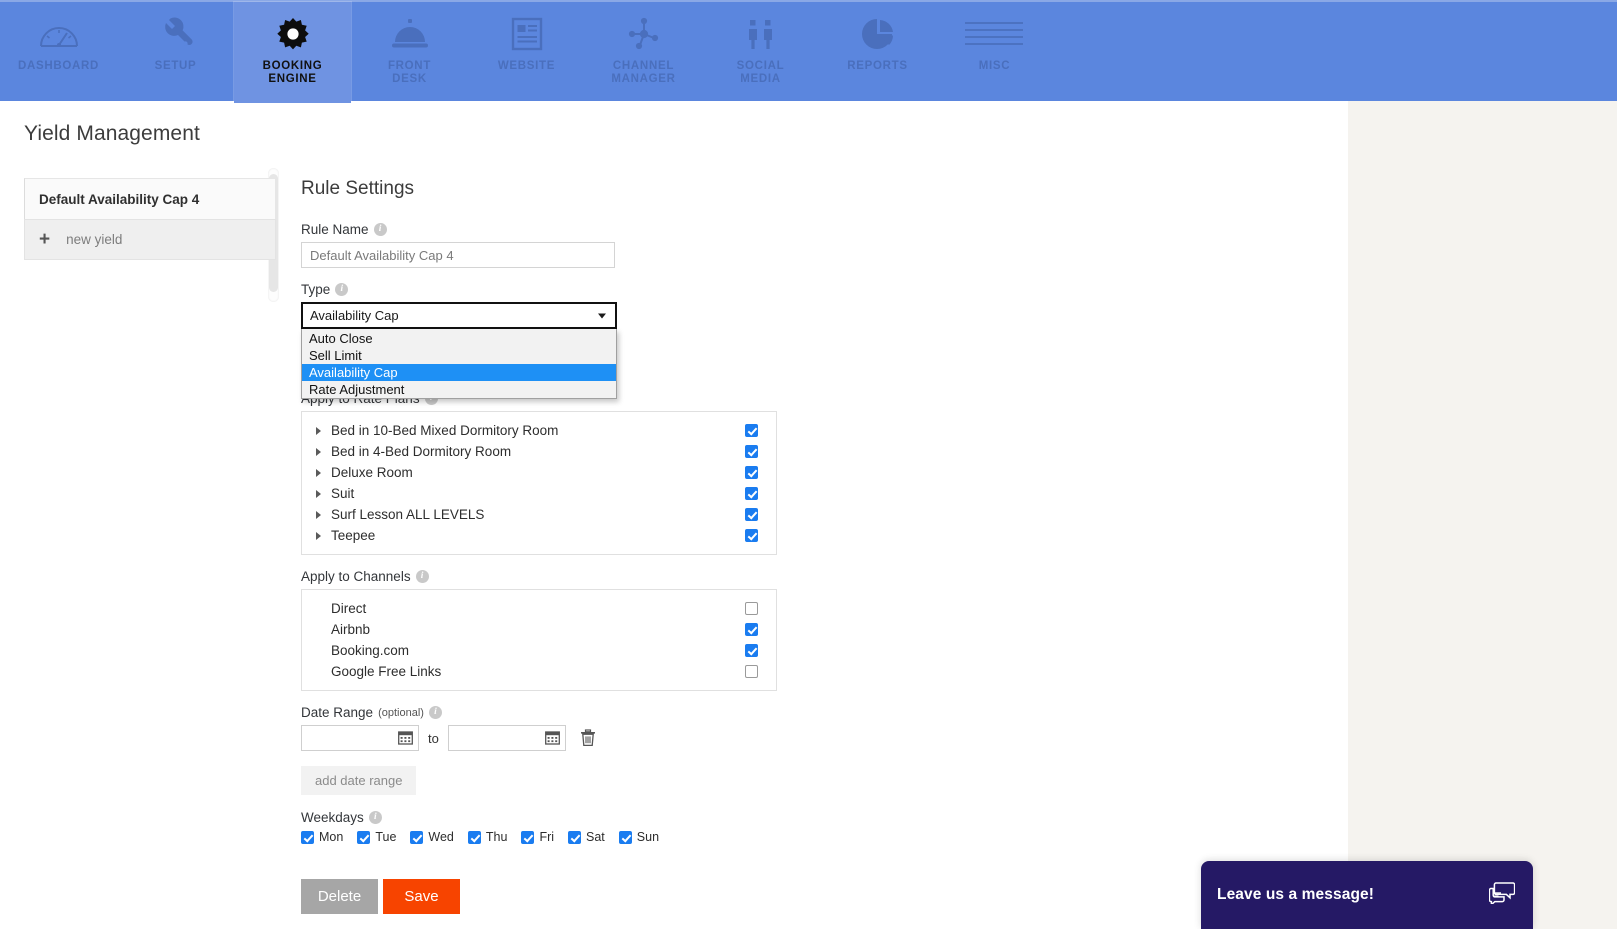 The image size is (1617, 929). I want to click on rate-plan-row: Bed in 4-Bed Dormitory Room, so click(539, 451).